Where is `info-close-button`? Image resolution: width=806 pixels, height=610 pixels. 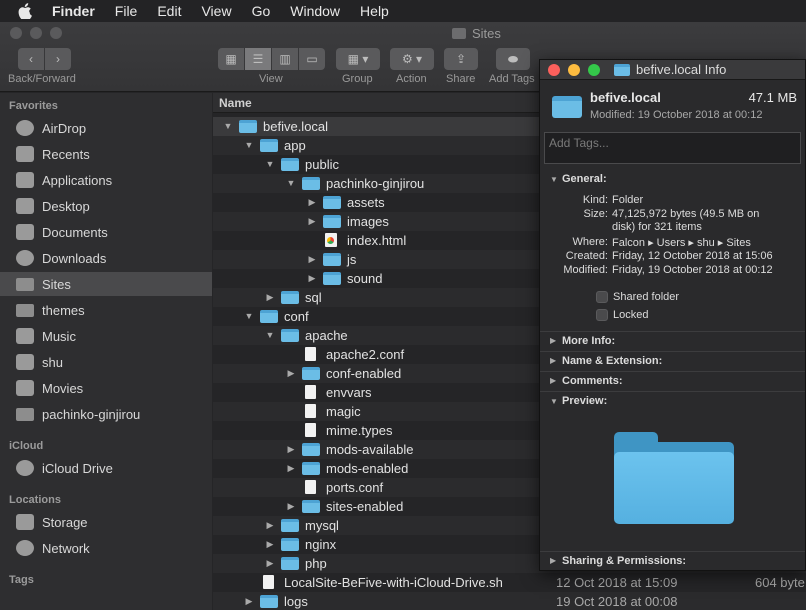 info-close-button is located at coordinates (554, 70).